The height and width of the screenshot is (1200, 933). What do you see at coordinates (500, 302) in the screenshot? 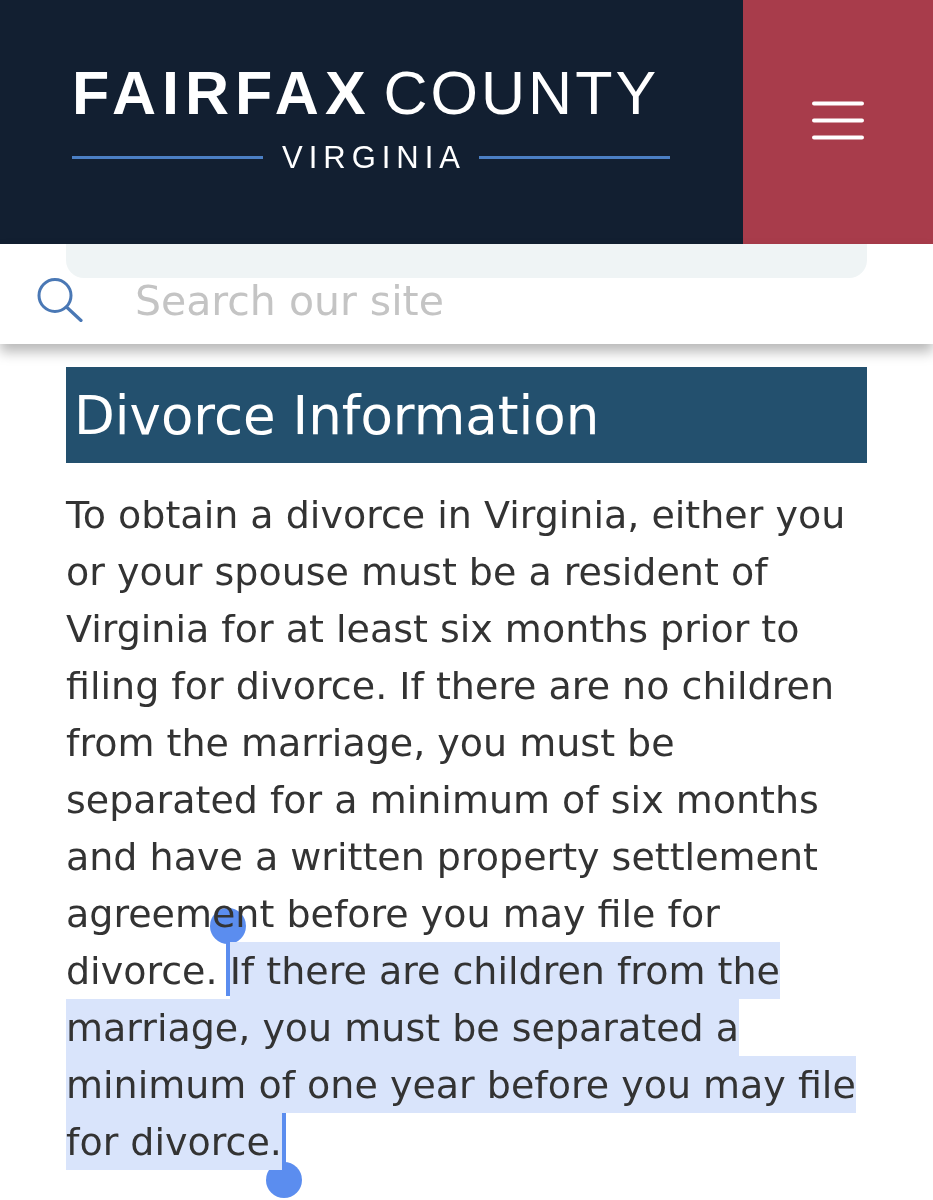
I see `search-field: Search our site` at bounding box center [500, 302].